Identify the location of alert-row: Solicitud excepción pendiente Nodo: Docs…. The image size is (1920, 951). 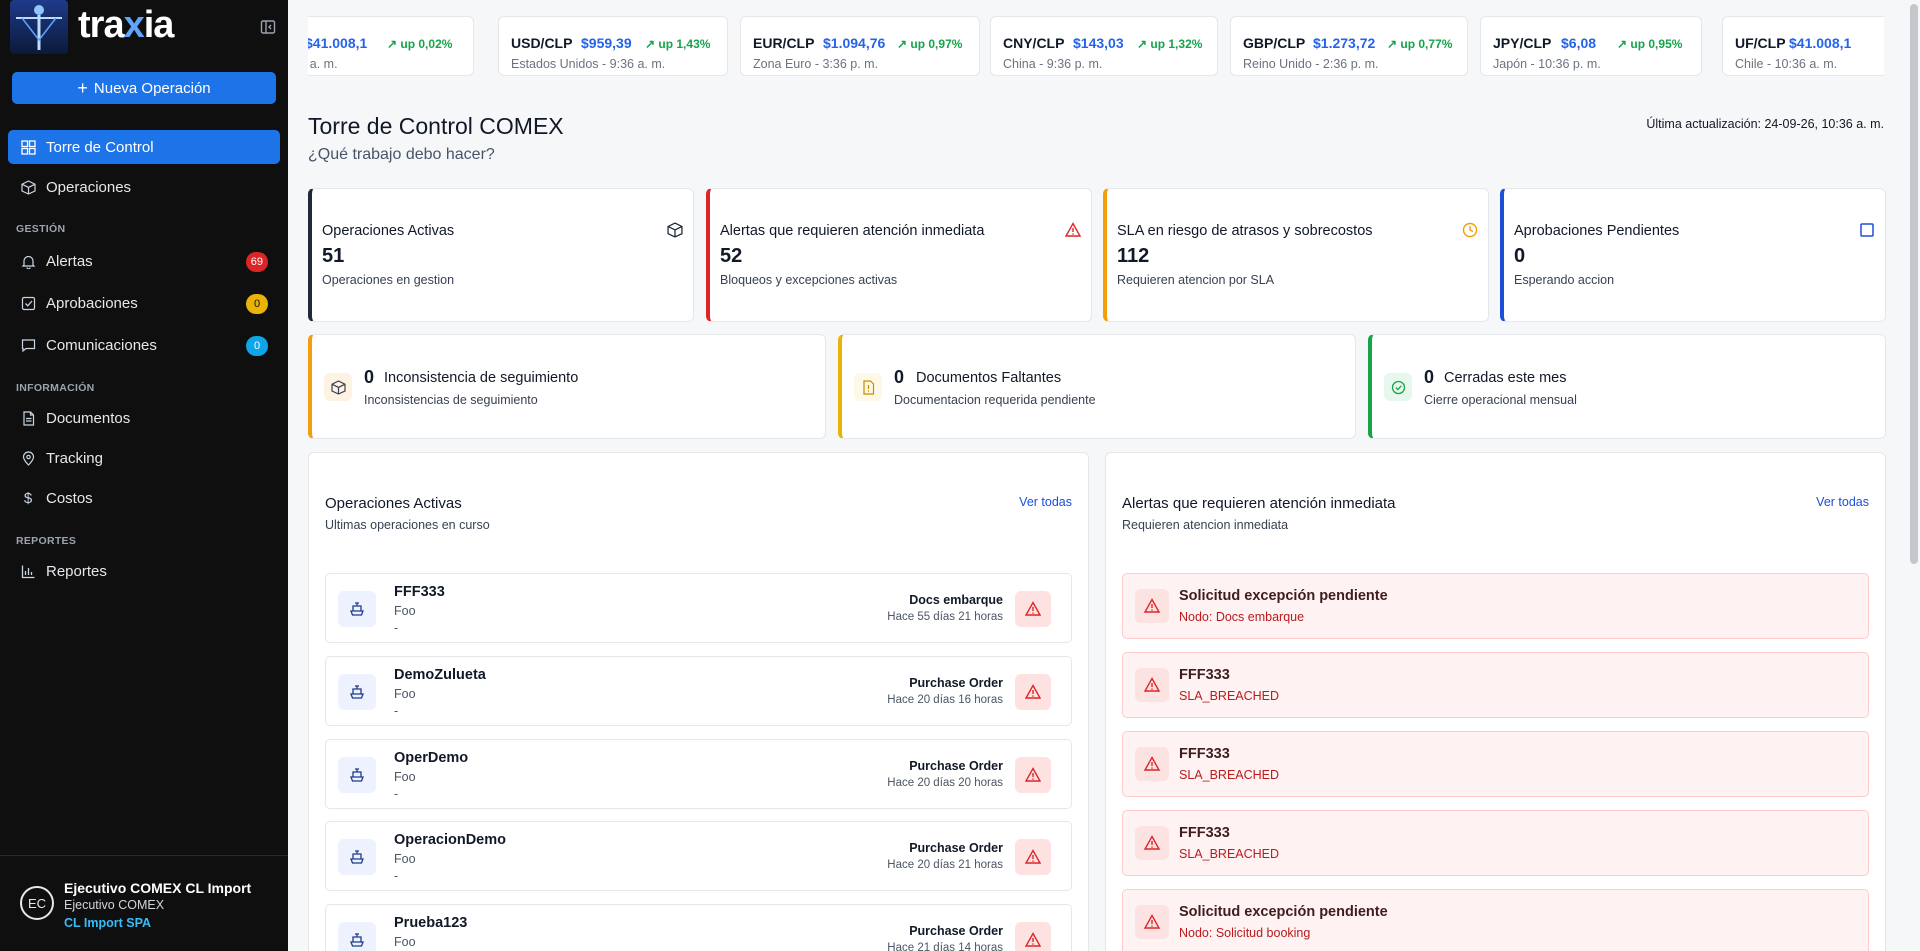
(1495, 606).